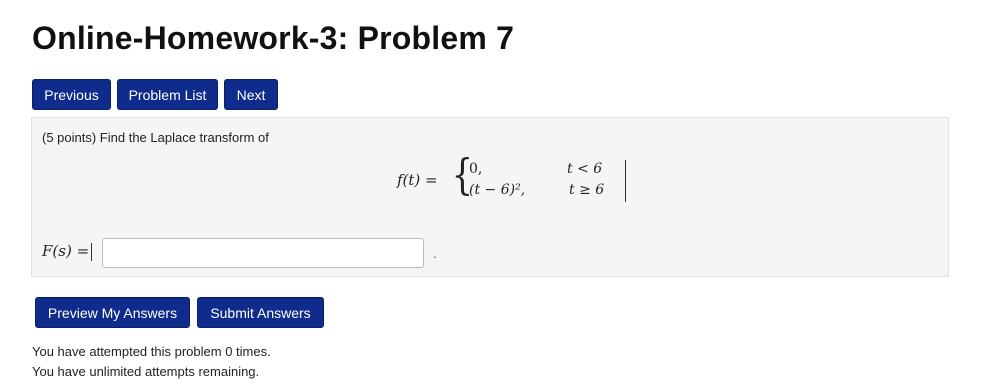 The height and width of the screenshot is (390, 998). Describe the element at coordinates (587, 190) in the screenshot. I see `case2-condition: t ≥ 6` at that location.